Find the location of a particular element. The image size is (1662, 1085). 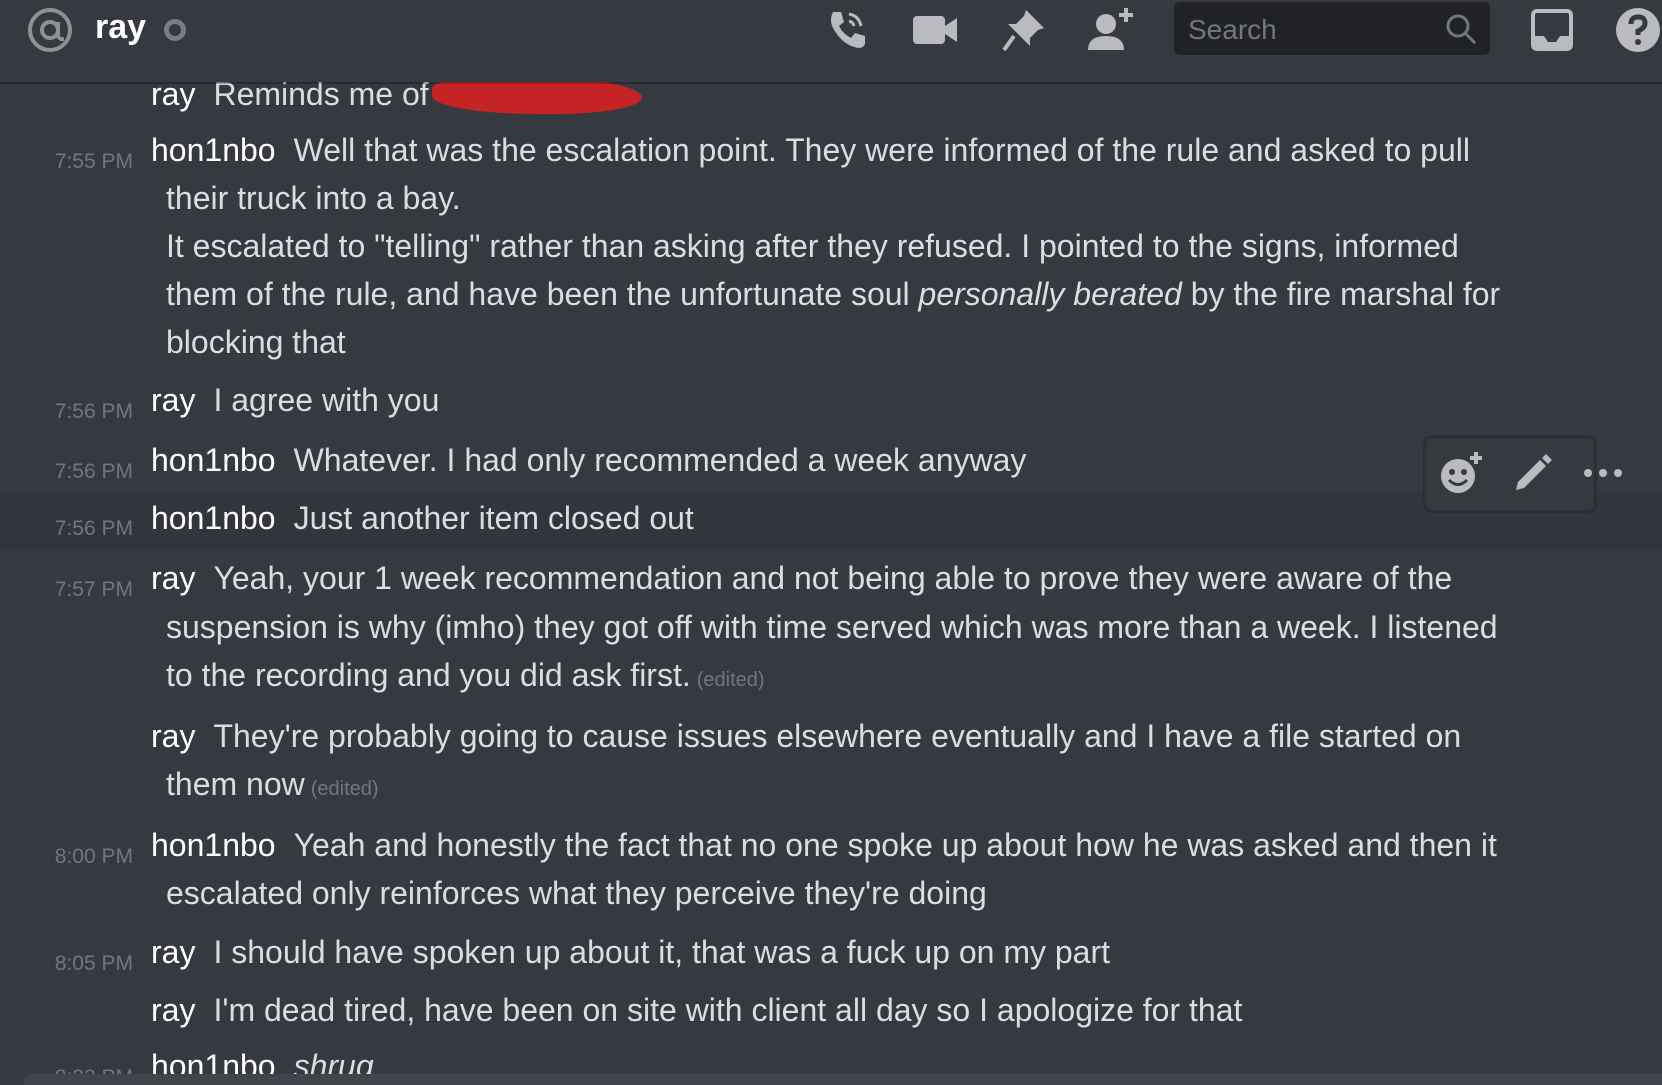

message-timestamp: 8:00 PM is located at coordinates (93, 856).